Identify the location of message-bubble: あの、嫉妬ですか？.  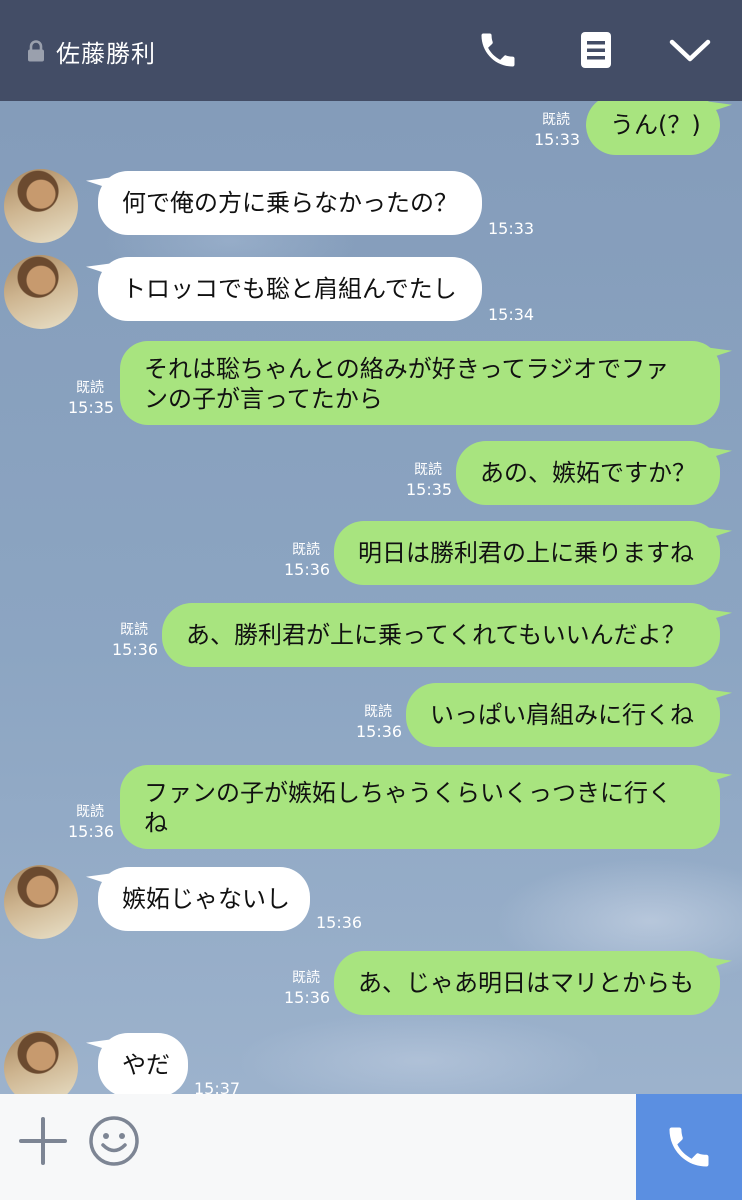
(588, 473).